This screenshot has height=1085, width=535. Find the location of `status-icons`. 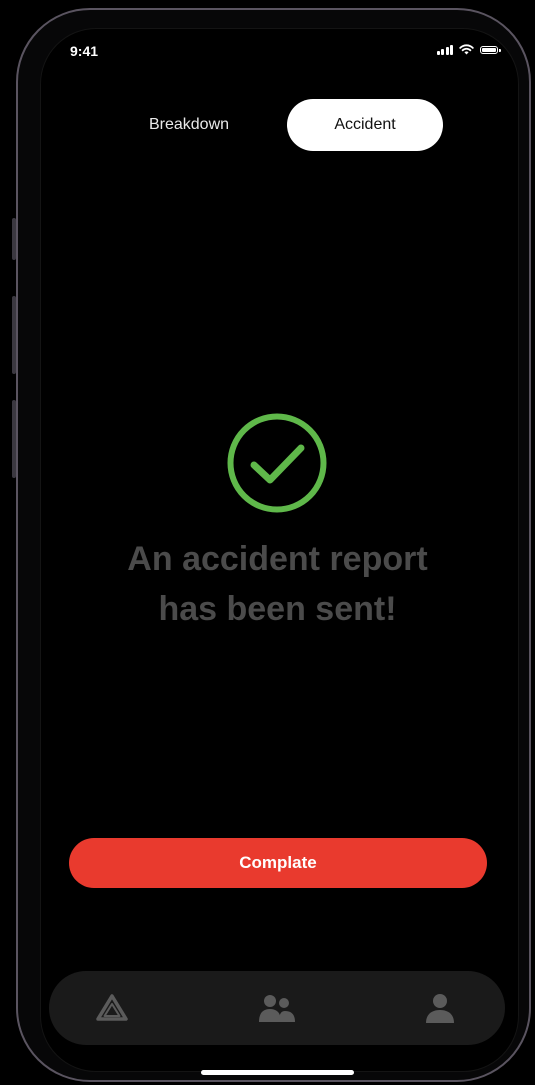

status-icons is located at coordinates (468, 49).